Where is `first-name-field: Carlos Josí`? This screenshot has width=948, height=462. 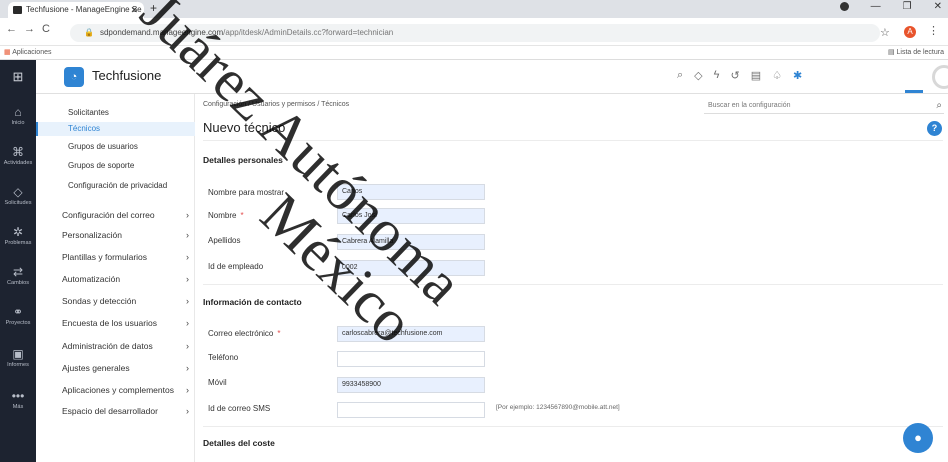 first-name-field: Carlos Josí is located at coordinates (411, 216).